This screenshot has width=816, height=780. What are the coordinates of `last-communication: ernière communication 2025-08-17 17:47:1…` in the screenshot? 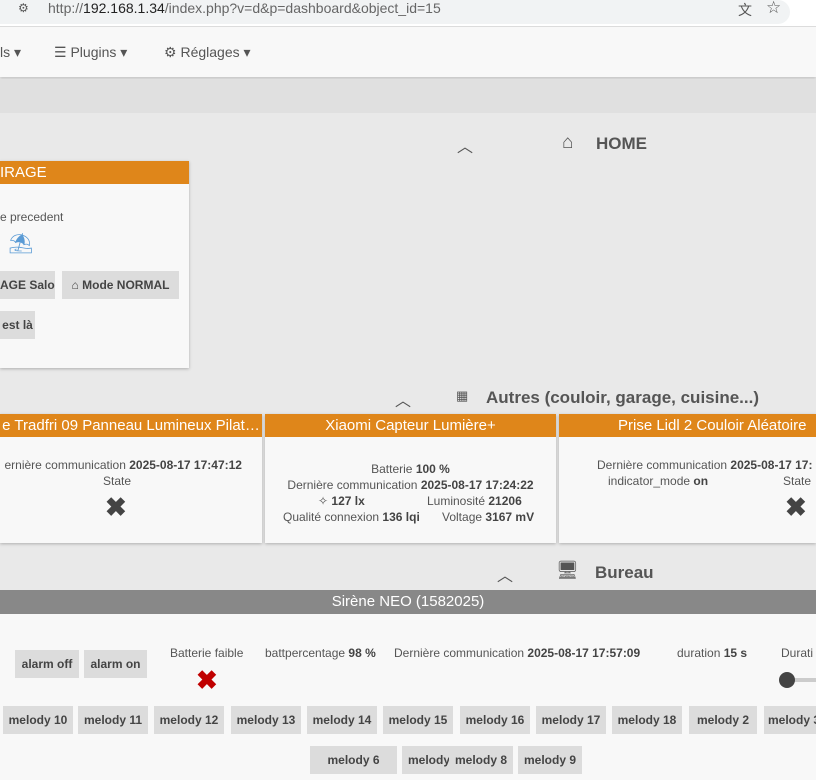 It's located at (123, 465).